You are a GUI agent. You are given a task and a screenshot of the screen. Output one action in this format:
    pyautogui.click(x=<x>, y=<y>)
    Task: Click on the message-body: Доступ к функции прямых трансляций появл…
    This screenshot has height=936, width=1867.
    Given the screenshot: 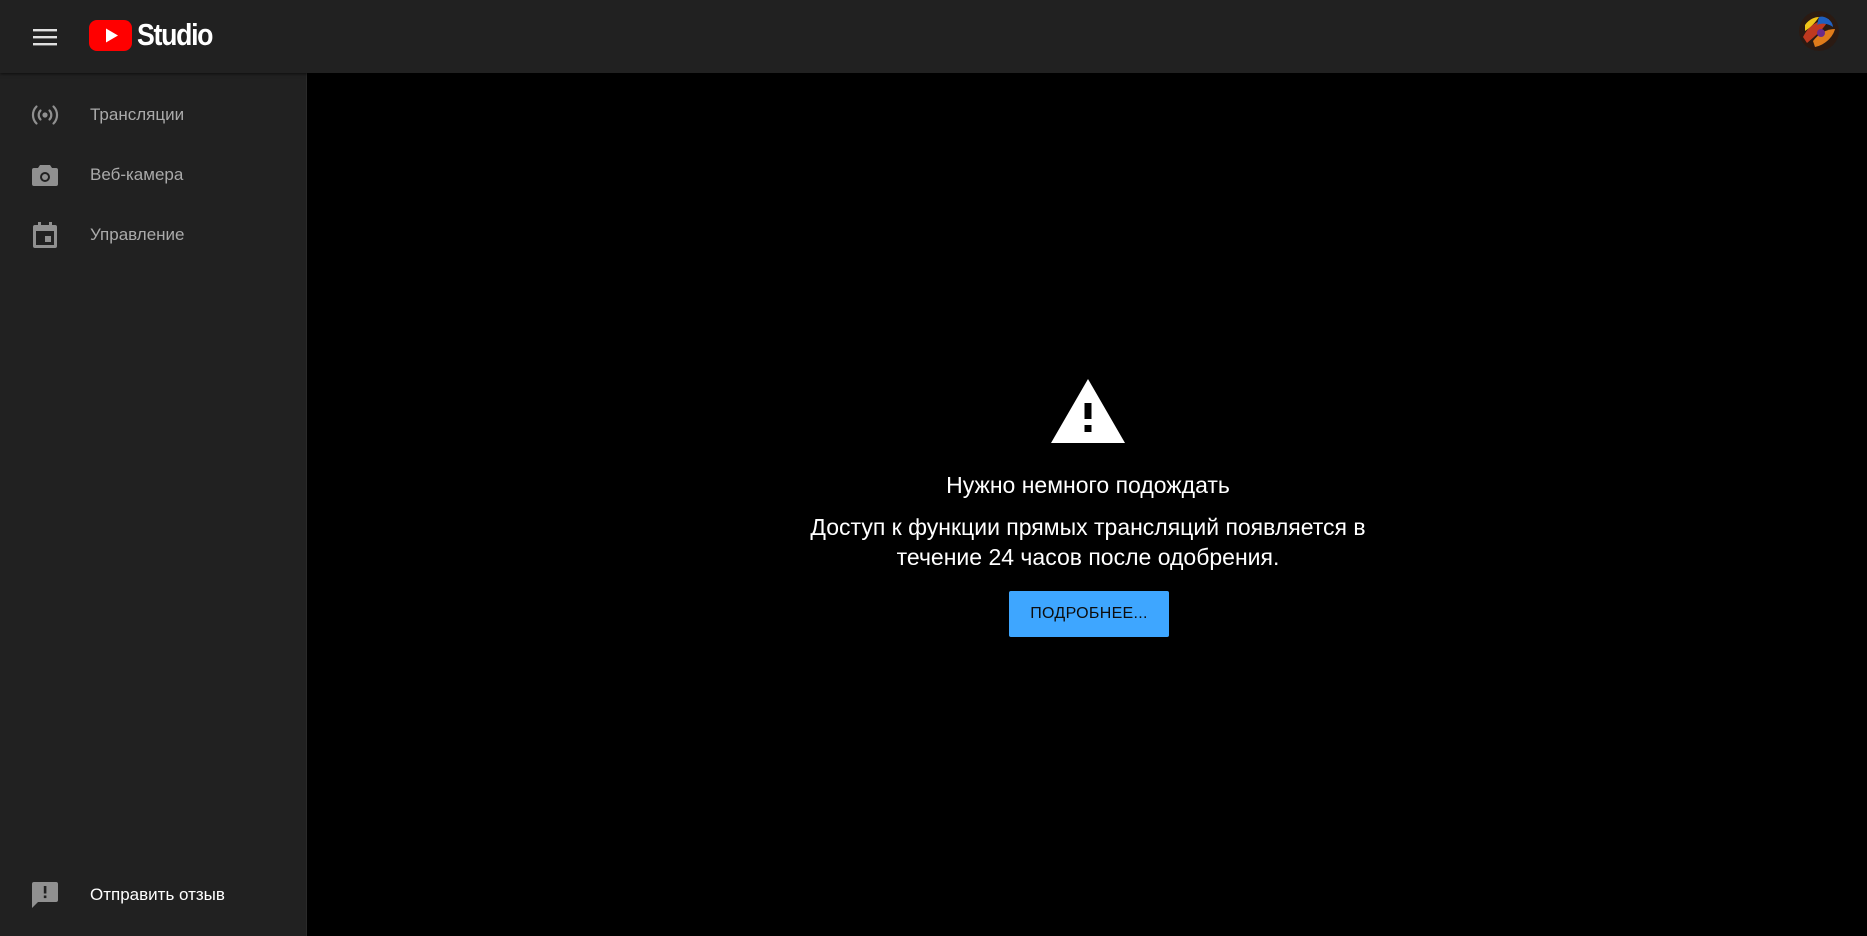 What is the action you would take?
    pyautogui.click(x=1087, y=542)
    